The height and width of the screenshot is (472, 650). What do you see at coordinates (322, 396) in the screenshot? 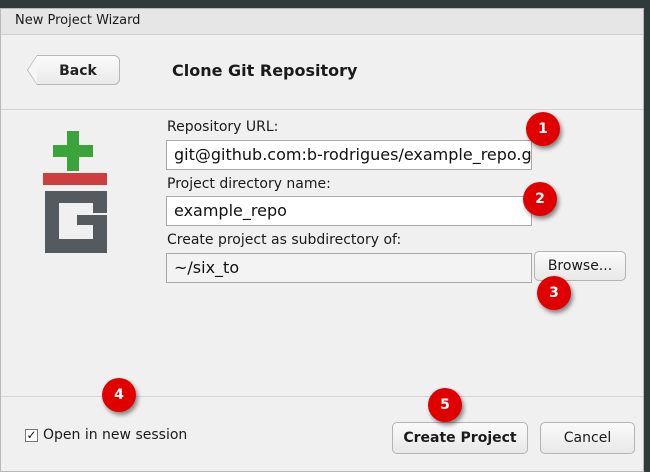
I see `footer-divider` at bounding box center [322, 396].